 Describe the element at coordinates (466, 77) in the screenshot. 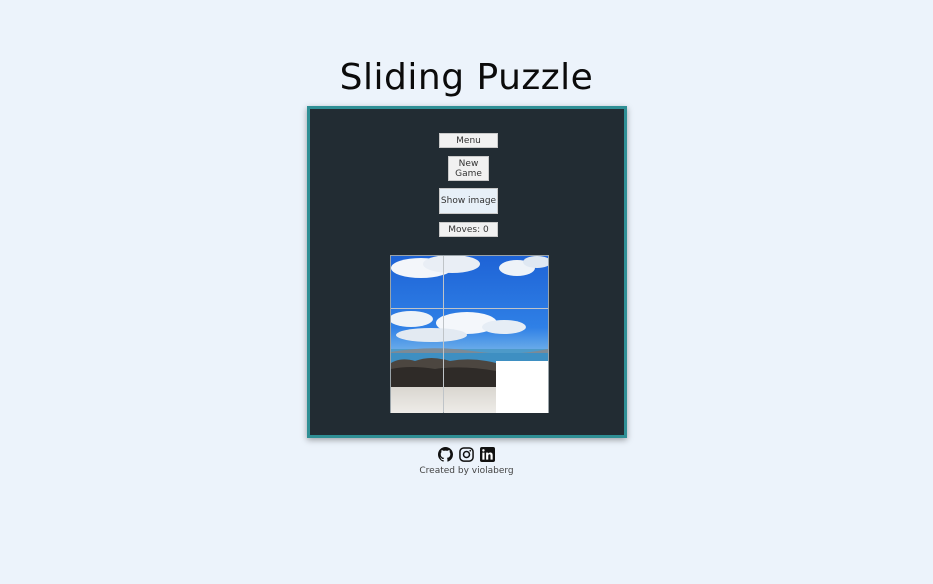

I see `page-title: Sliding Puzzle` at that location.